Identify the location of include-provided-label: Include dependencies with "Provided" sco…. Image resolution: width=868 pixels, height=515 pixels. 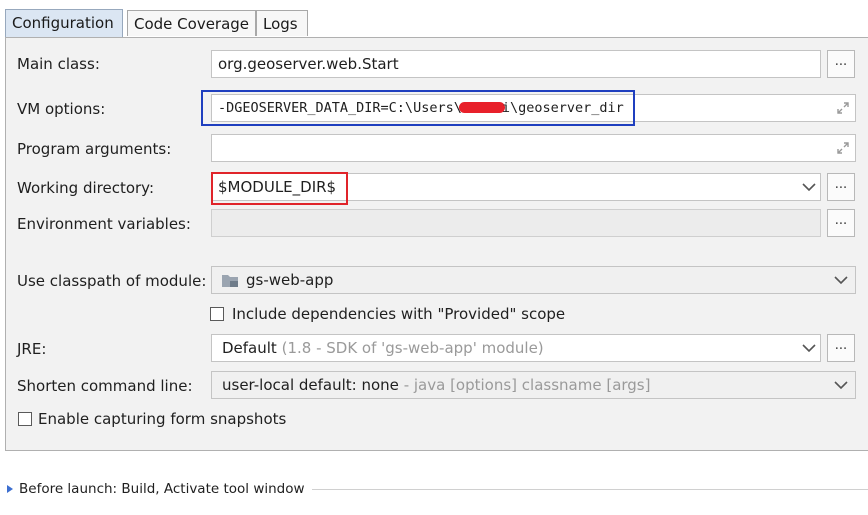
(399, 314).